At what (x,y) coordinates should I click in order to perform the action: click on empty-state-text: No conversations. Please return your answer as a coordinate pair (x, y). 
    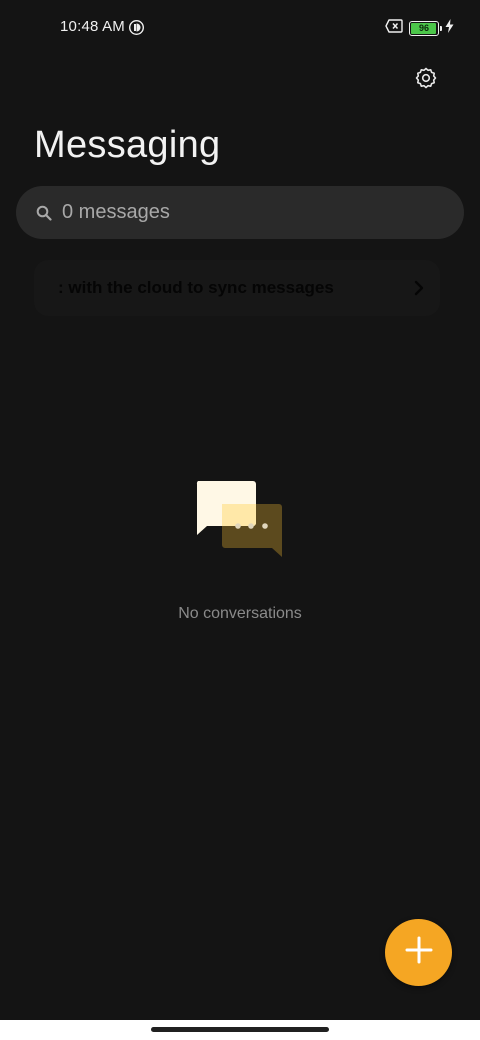
    Looking at the image, I should click on (240, 613).